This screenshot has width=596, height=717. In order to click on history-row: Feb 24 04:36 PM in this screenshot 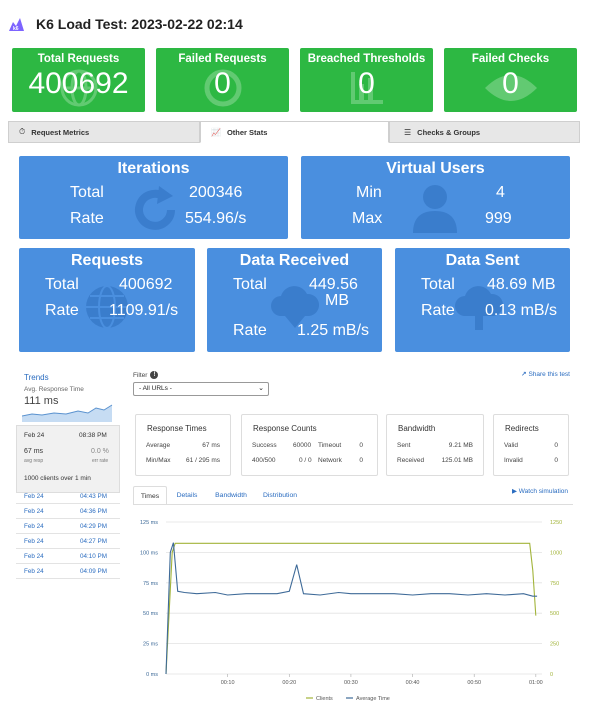, I will do `click(68, 511)`.